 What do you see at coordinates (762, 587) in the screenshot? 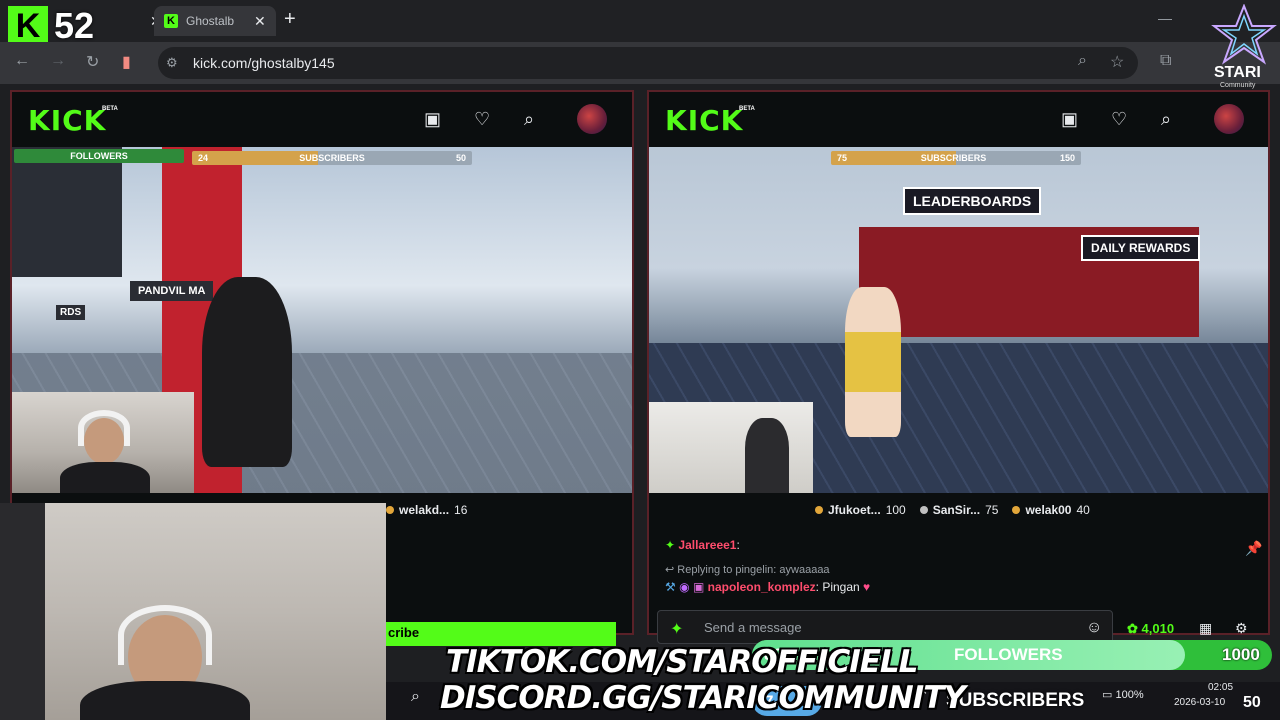
I see `chat-username: napoleon_komplez` at bounding box center [762, 587].